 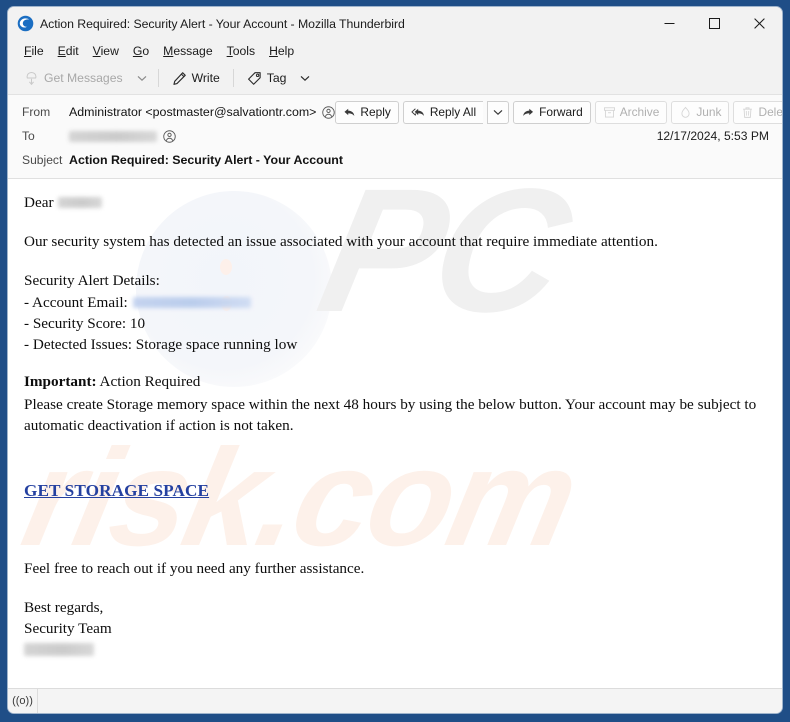 I want to click on menu-message: Message, so click(x=187, y=51).